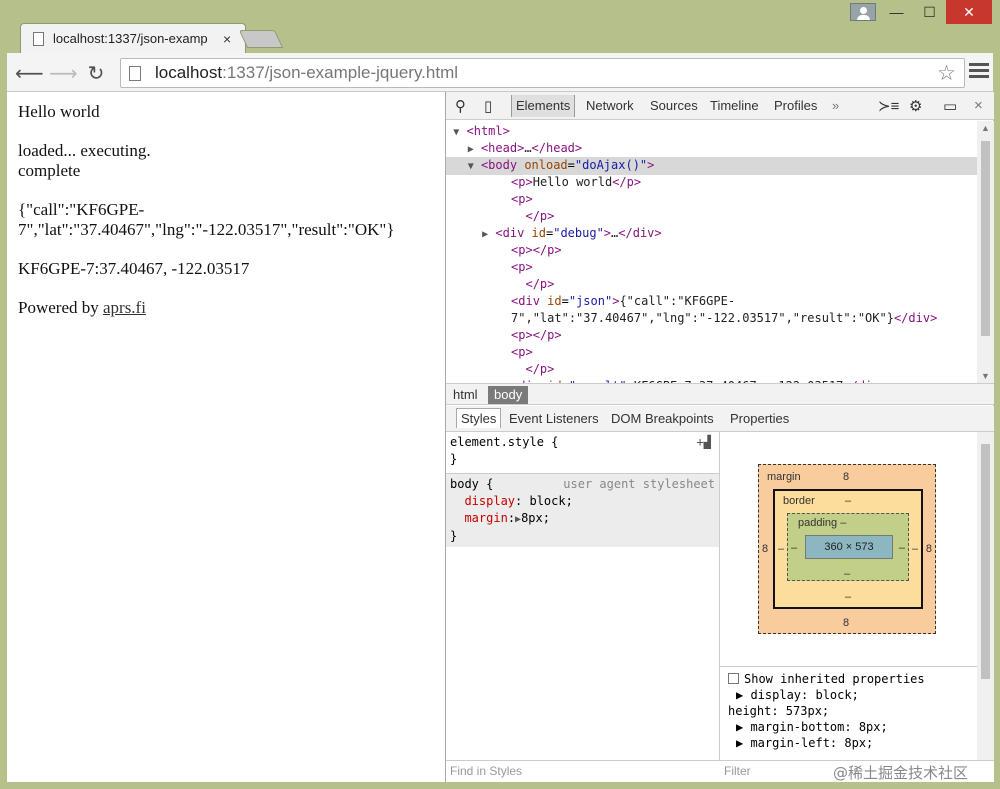  I want to click on dock-icon: ▭, so click(950, 106).